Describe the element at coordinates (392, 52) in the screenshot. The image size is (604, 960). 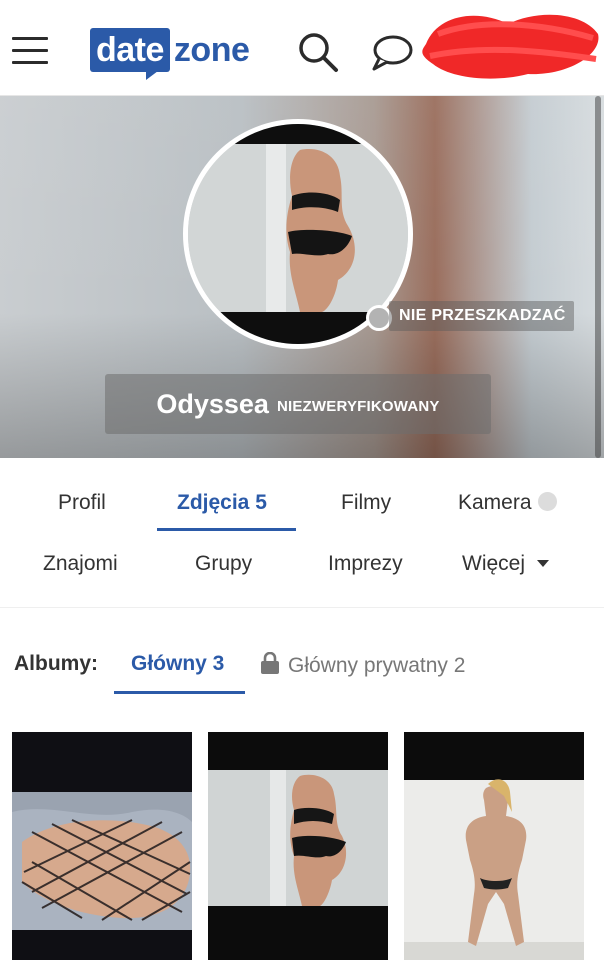
I see `chat-icon` at that location.